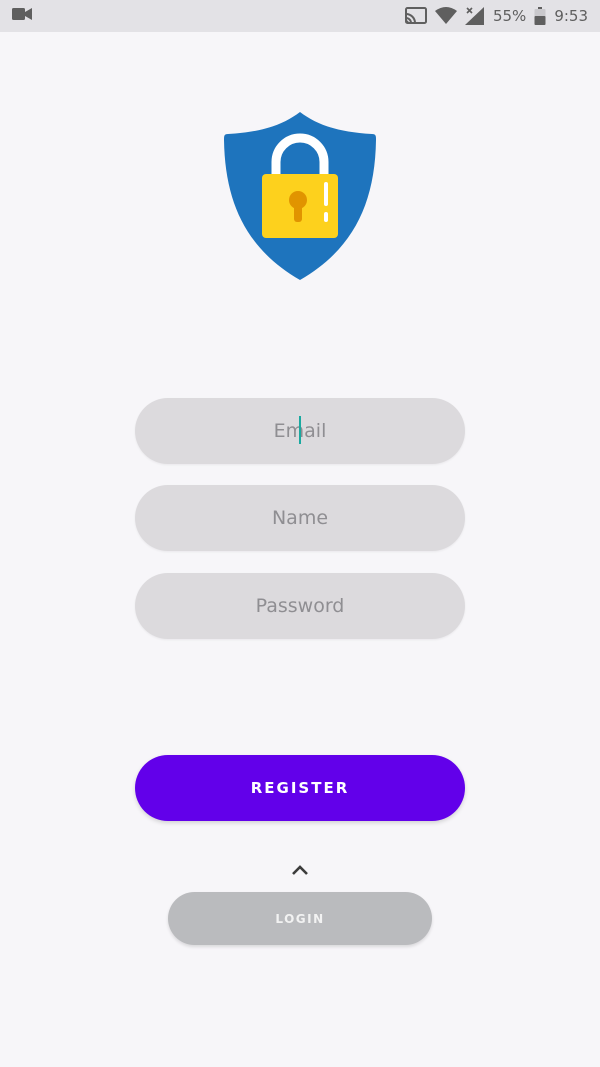  I want to click on video-camera-icon, so click(22, 16).